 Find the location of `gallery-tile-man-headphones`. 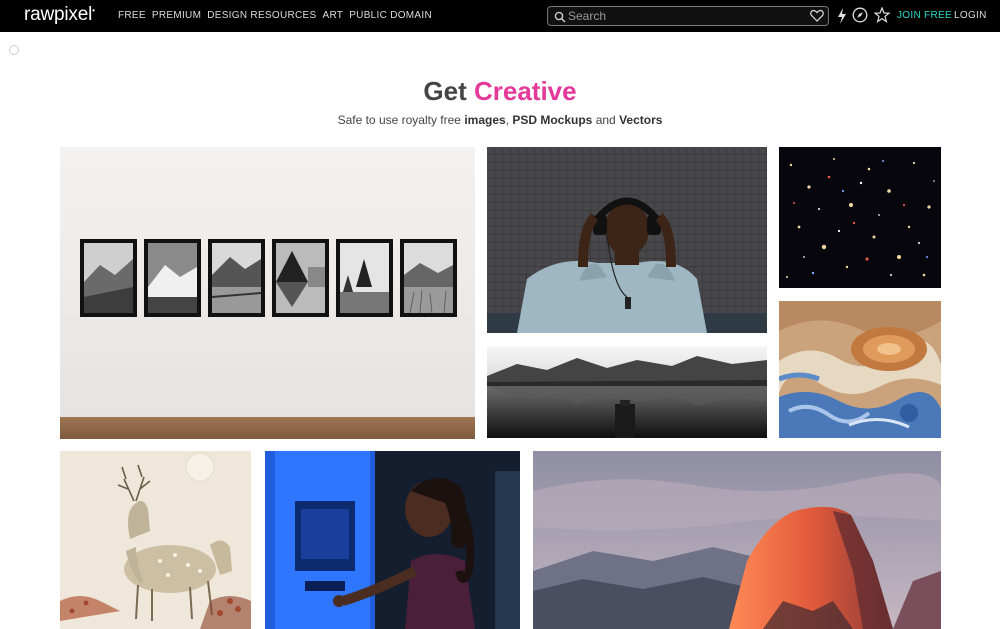

gallery-tile-man-headphones is located at coordinates (627, 240).